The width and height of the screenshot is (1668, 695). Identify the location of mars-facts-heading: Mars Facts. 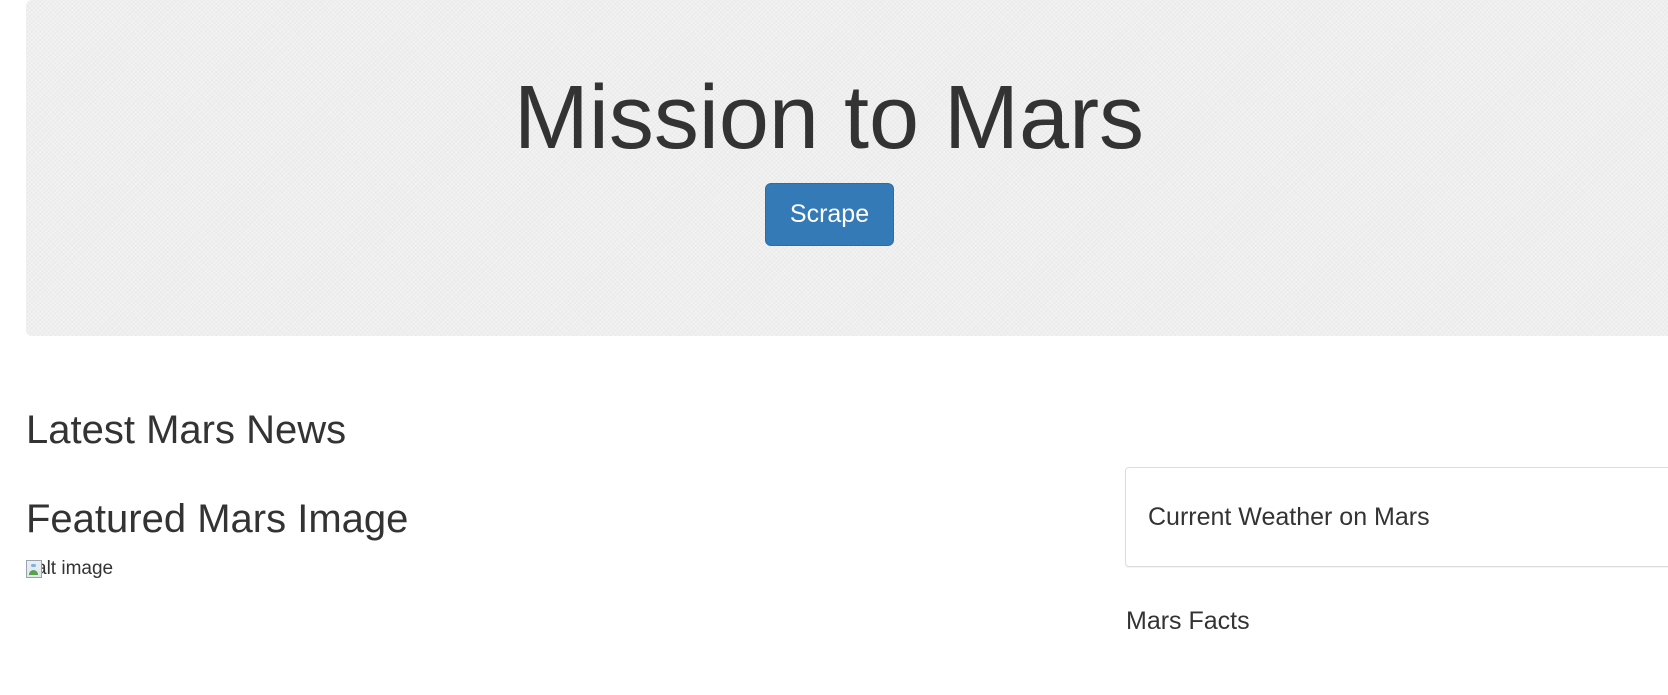
(1188, 621).